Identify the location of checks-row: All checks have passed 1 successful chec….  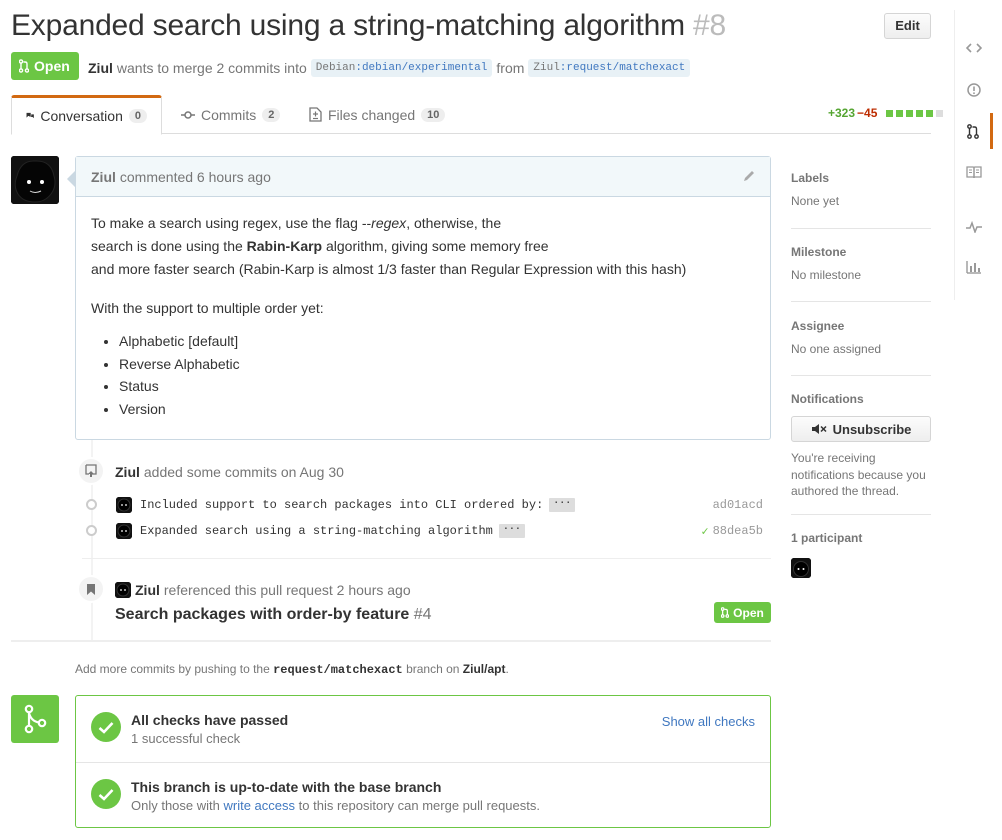
(423, 729).